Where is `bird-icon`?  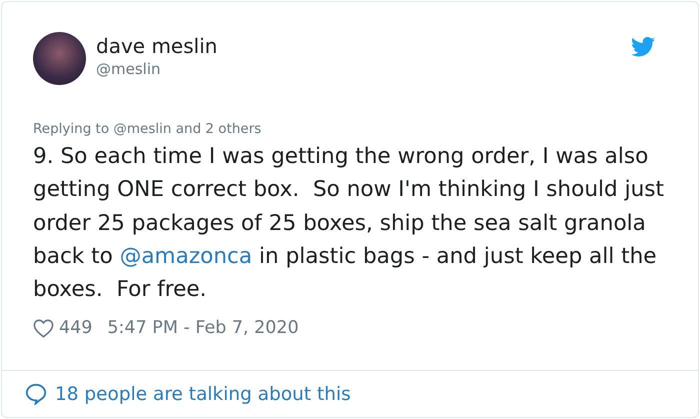
bird-icon is located at coordinates (643, 47).